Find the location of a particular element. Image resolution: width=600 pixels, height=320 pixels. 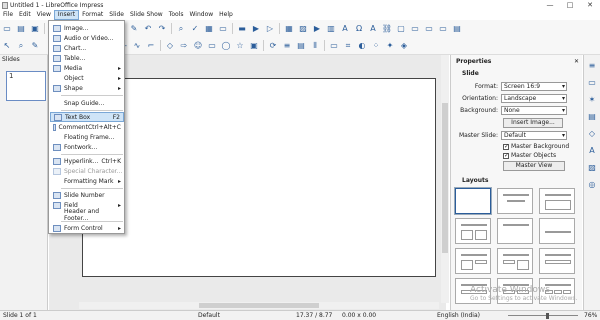

textbox-icon: A is located at coordinates (345, 29).